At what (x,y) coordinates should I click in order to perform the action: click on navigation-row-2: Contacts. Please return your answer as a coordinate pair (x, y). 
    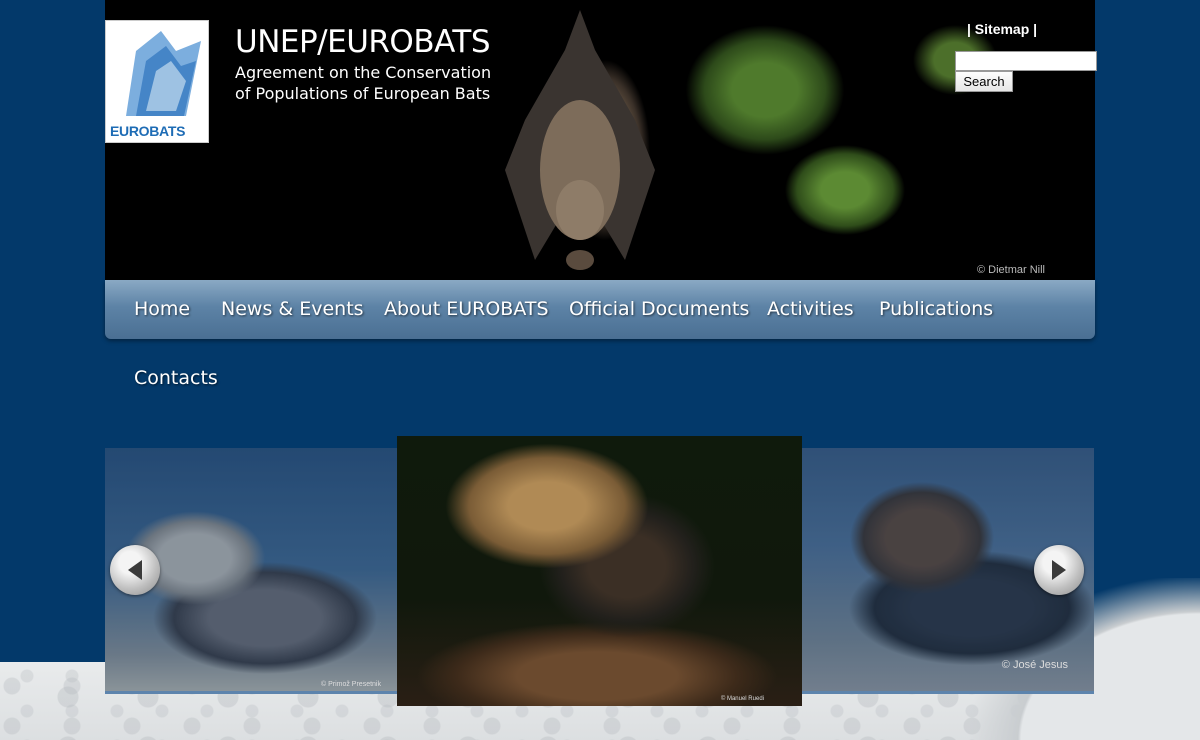
    Looking at the image, I should click on (600, 382).